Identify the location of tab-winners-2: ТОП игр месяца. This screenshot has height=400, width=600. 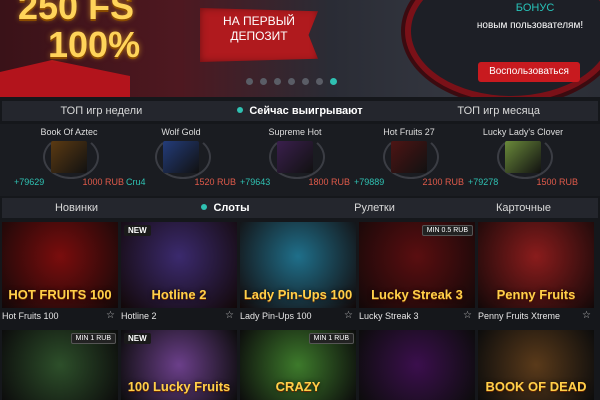
(498, 111).